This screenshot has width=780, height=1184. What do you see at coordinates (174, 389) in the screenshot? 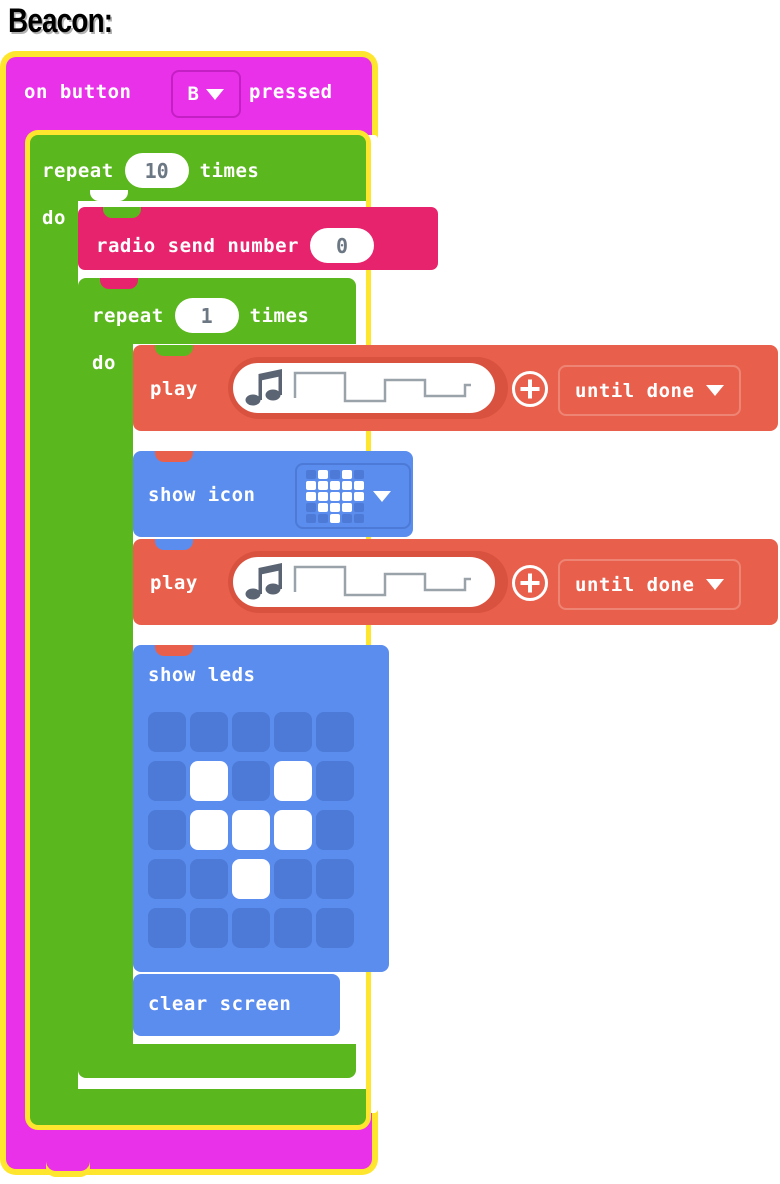
I see `play-1-label: play` at bounding box center [174, 389].